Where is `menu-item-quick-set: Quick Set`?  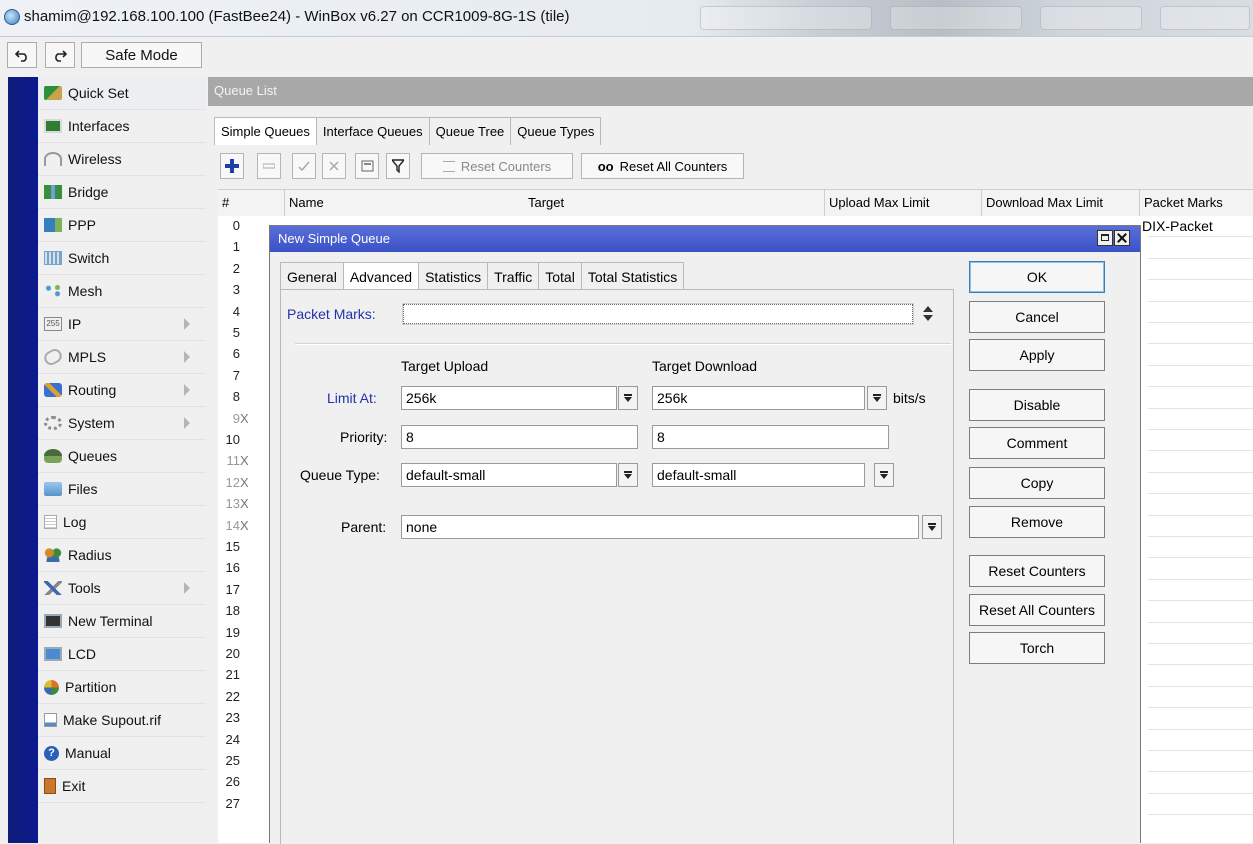
menu-item-quick-set: Quick Set is located at coordinates (122, 93).